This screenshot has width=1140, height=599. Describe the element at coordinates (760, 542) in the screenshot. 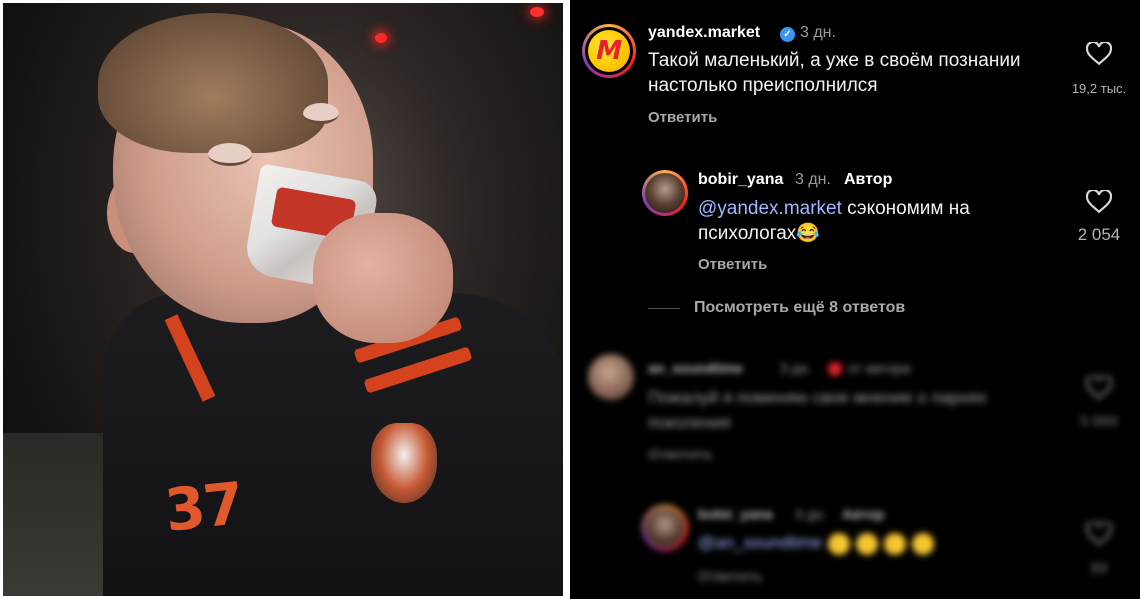

I see `mention-link: @an_soundtime` at that location.